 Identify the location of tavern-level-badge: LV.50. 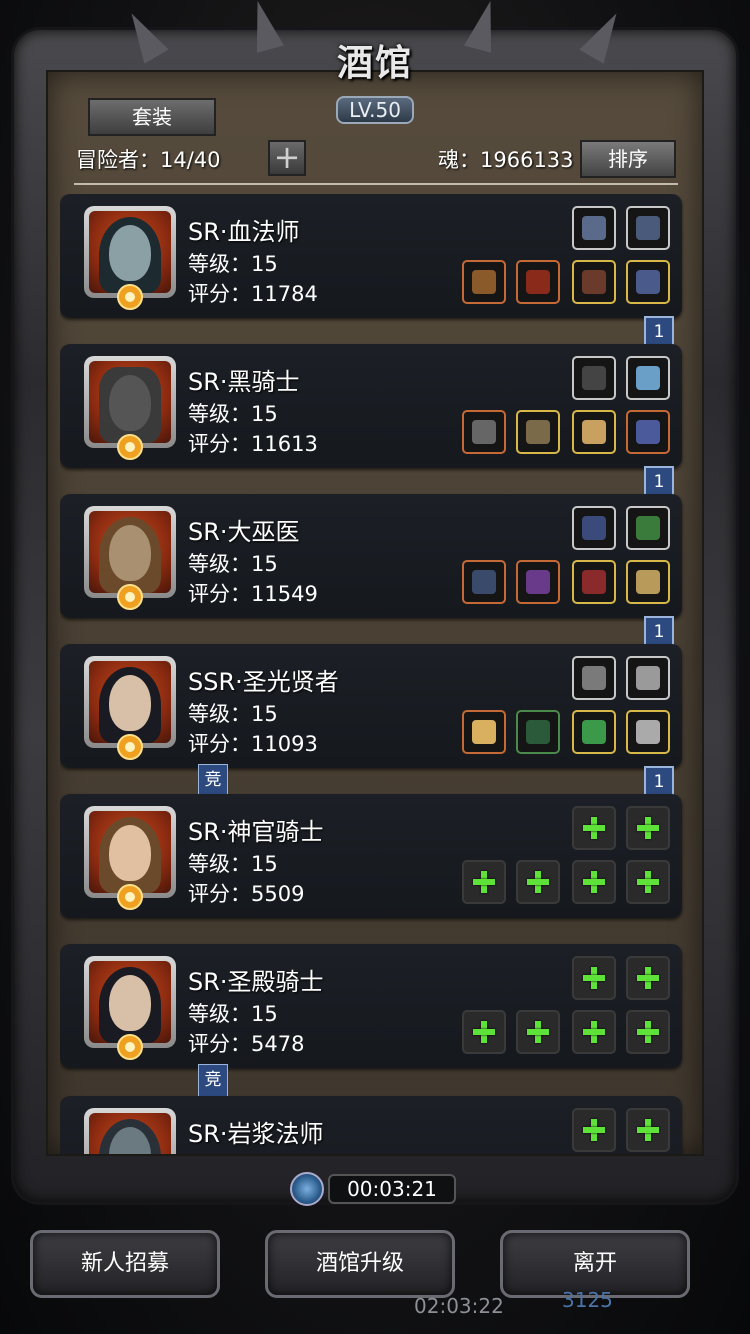
(375, 110).